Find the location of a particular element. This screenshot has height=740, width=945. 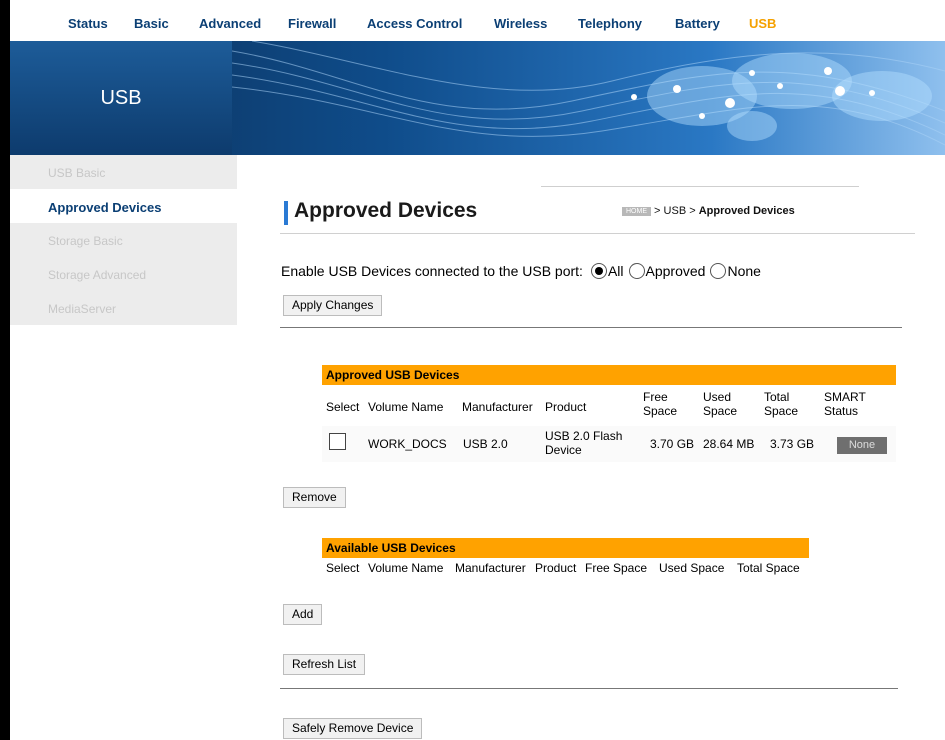

radio-approved is located at coordinates (636, 271).